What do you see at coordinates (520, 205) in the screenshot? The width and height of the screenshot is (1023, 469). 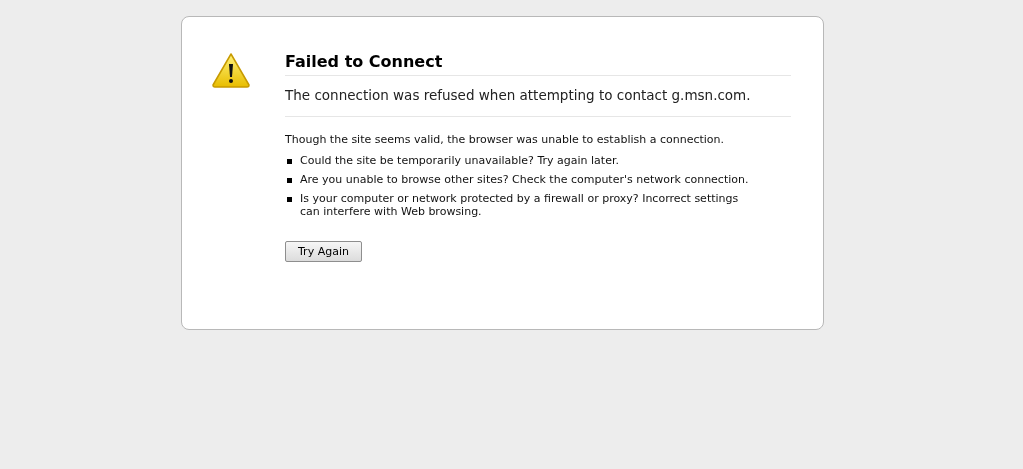 I see `suggestion-text: Is your computer or network protected by a firewall or proxy? Incorrect settings can interfere with Web browsing.` at bounding box center [520, 205].